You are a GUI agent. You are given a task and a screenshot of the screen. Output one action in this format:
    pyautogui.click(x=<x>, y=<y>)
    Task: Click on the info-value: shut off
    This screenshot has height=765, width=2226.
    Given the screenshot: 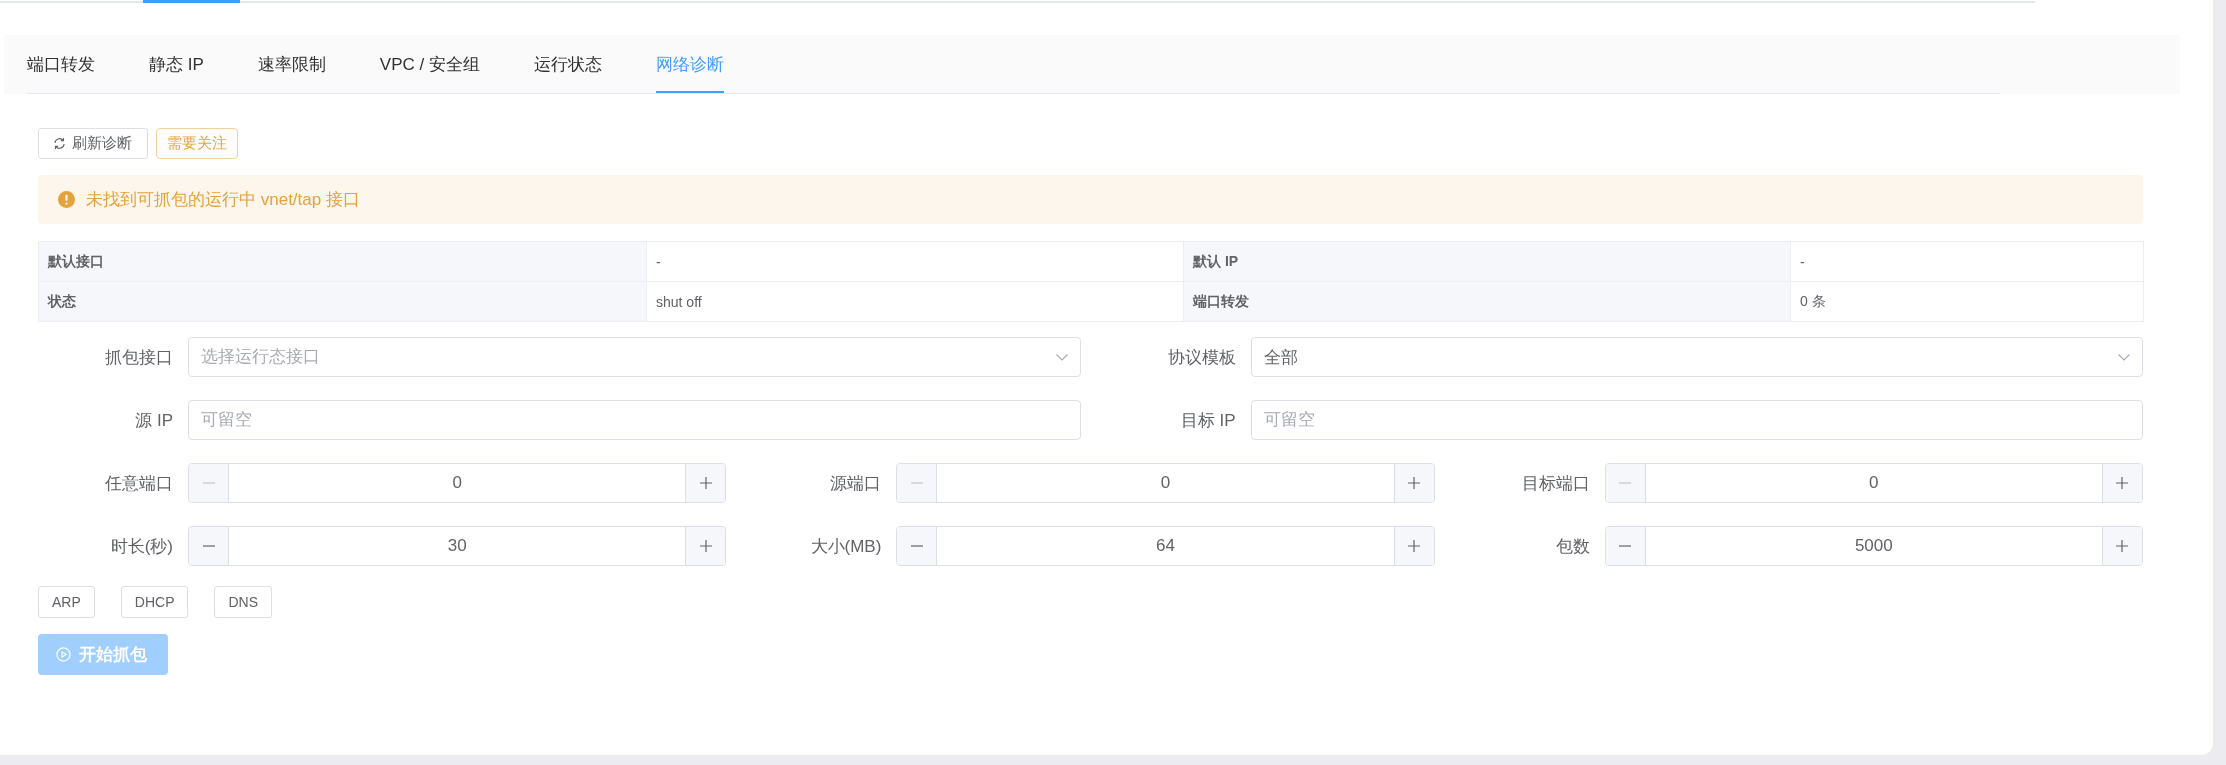 What is the action you would take?
    pyautogui.click(x=915, y=301)
    